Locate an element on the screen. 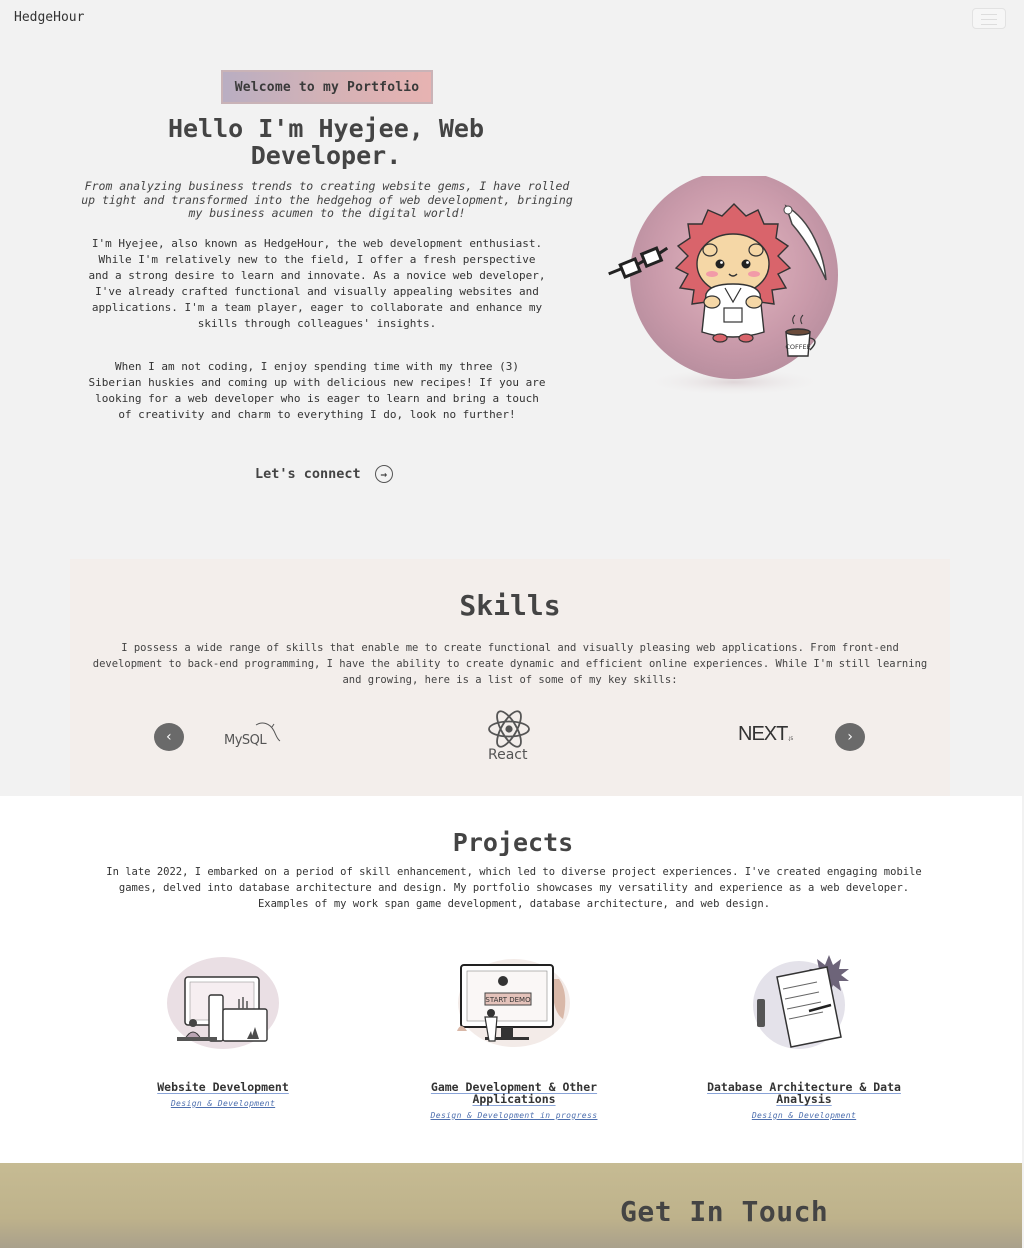  nextjs-logo: NEXT .JS is located at coordinates (768, 736).